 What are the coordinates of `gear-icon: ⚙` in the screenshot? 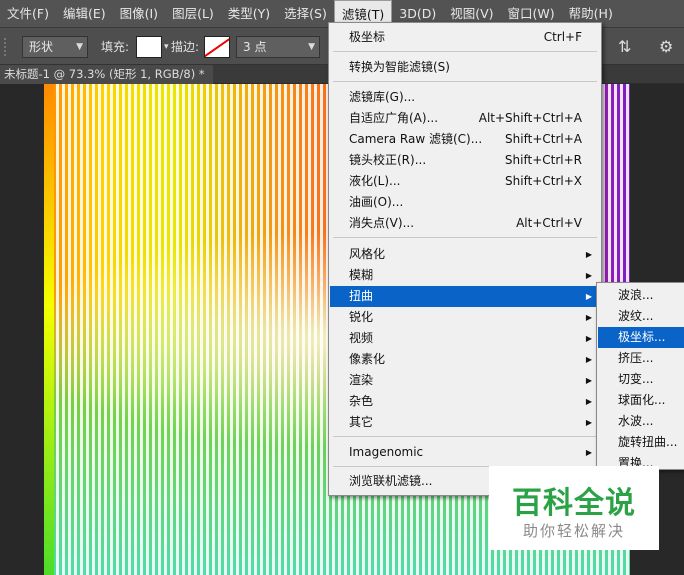 It's located at (666, 47).